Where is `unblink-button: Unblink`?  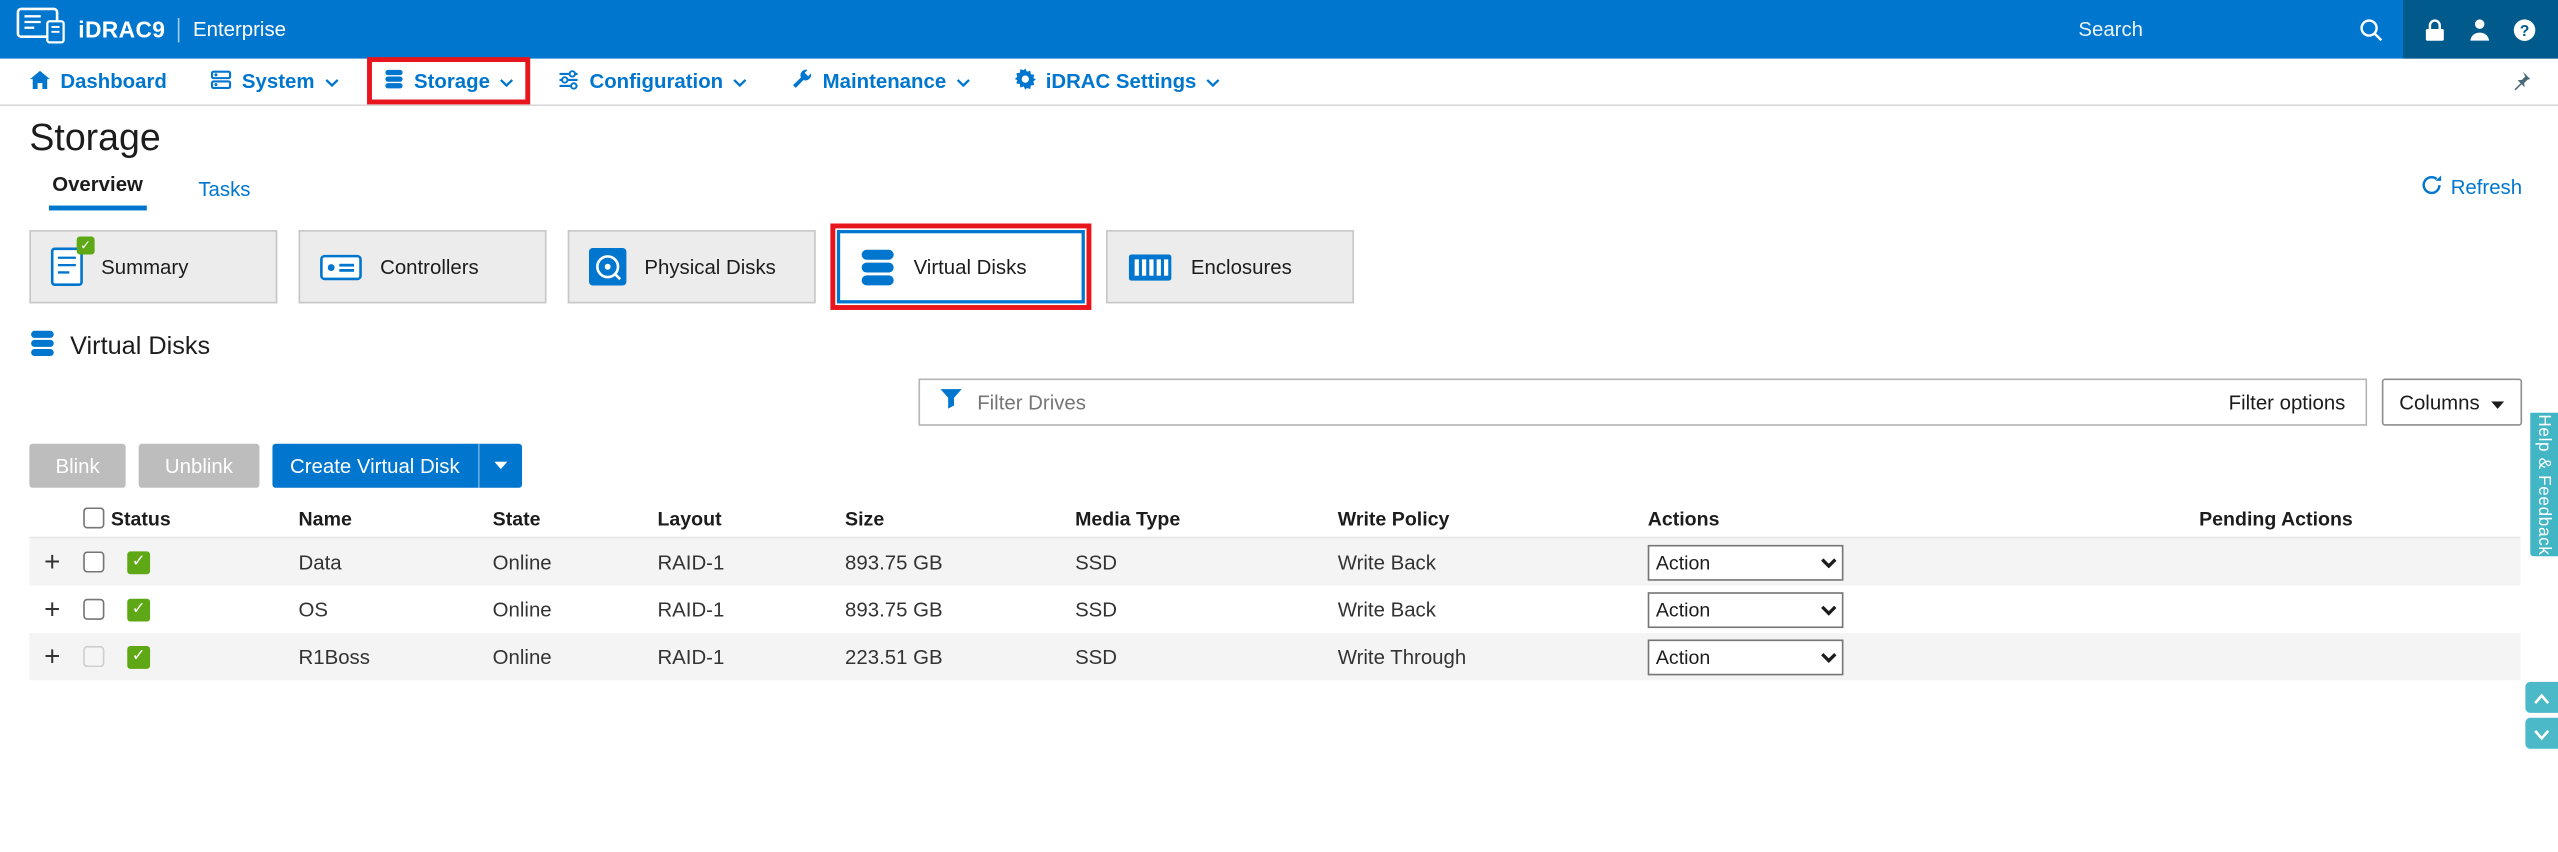
unblink-button: Unblink is located at coordinates (199, 465).